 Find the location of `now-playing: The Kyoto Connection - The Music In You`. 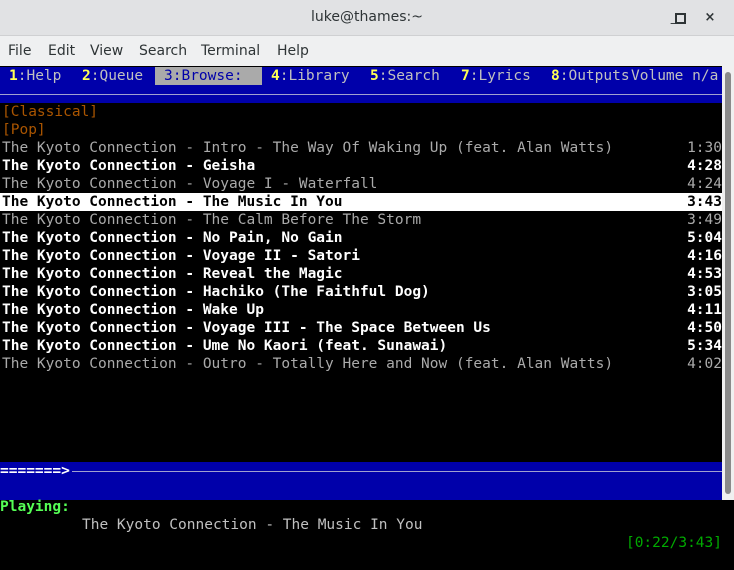

now-playing: The Kyoto Connection - The Music In You is located at coordinates (252, 525).